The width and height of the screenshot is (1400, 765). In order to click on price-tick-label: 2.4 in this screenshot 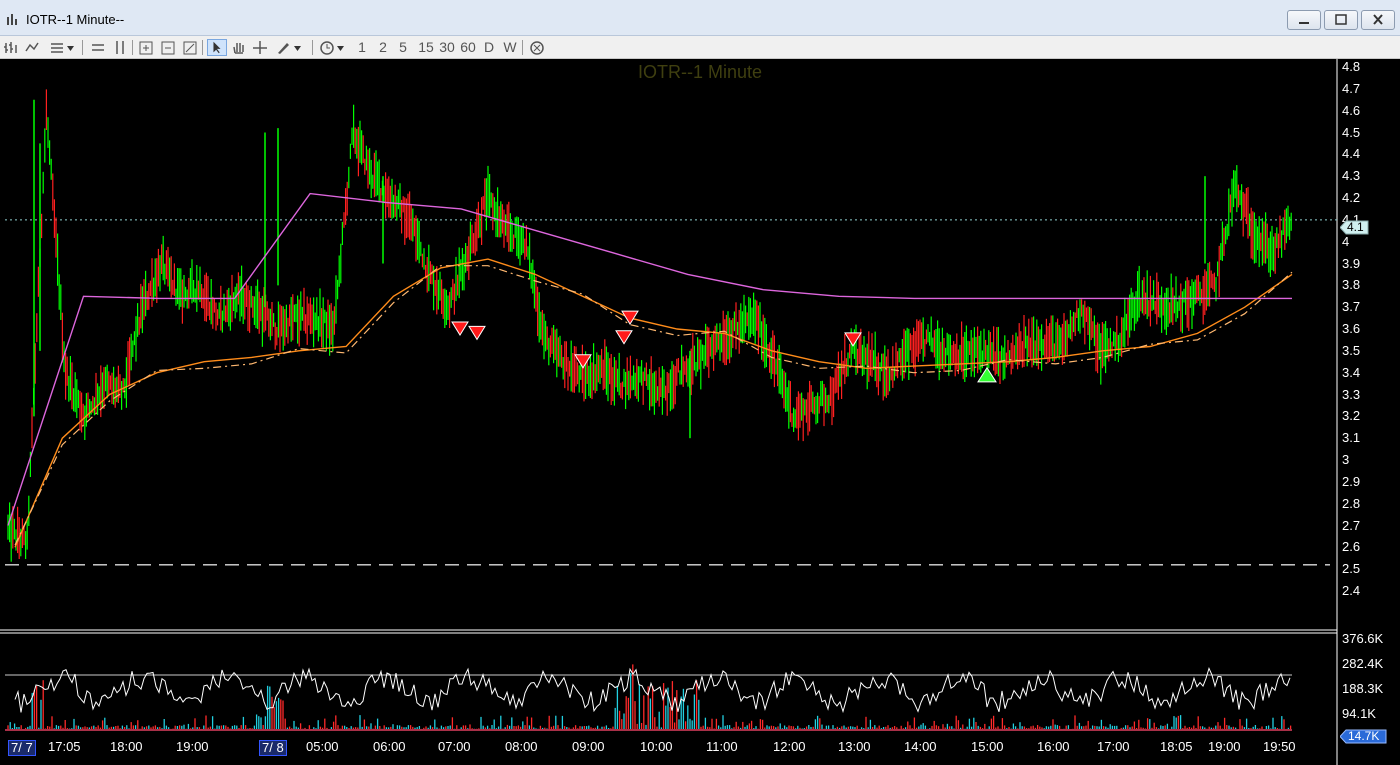, I will do `click(1351, 590)`.